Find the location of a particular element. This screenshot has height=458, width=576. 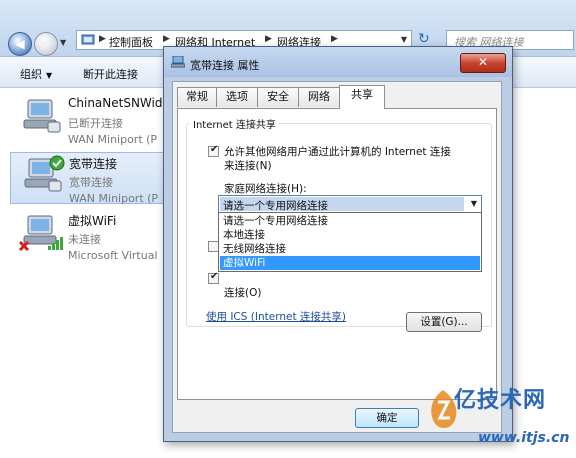

dialup-connection-icon is located at coordinates (42, 116).